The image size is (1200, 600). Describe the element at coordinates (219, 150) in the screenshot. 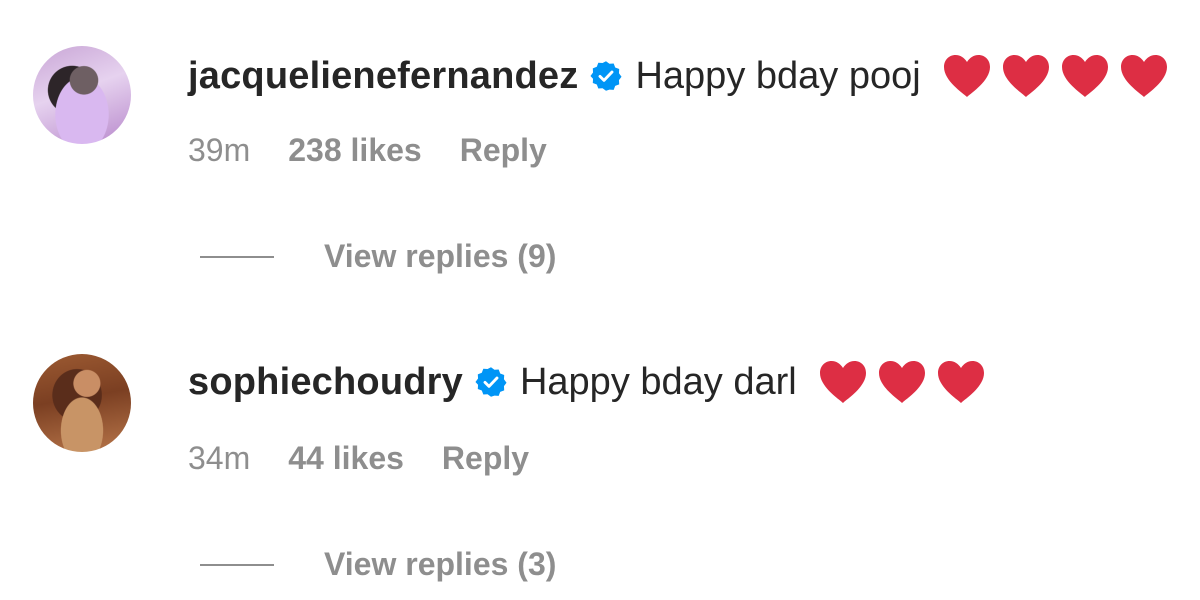

I see `comment-timestamp: 39m` at that location.